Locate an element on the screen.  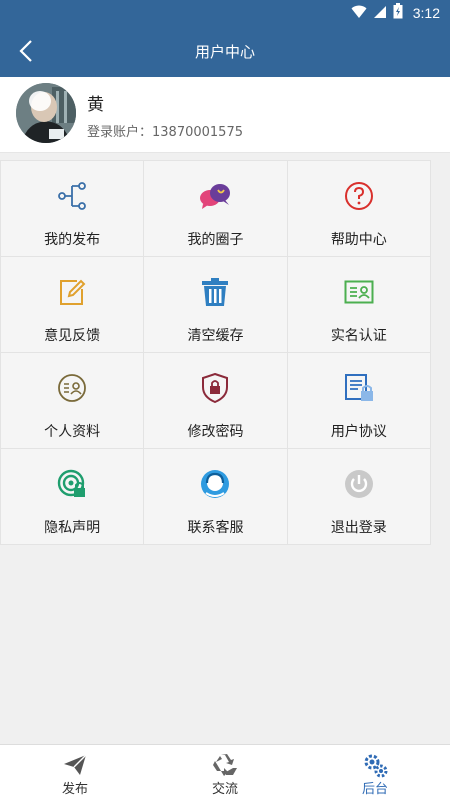
menu-privacy-statement: 隐私声明 is located at coordinates (73, 497).